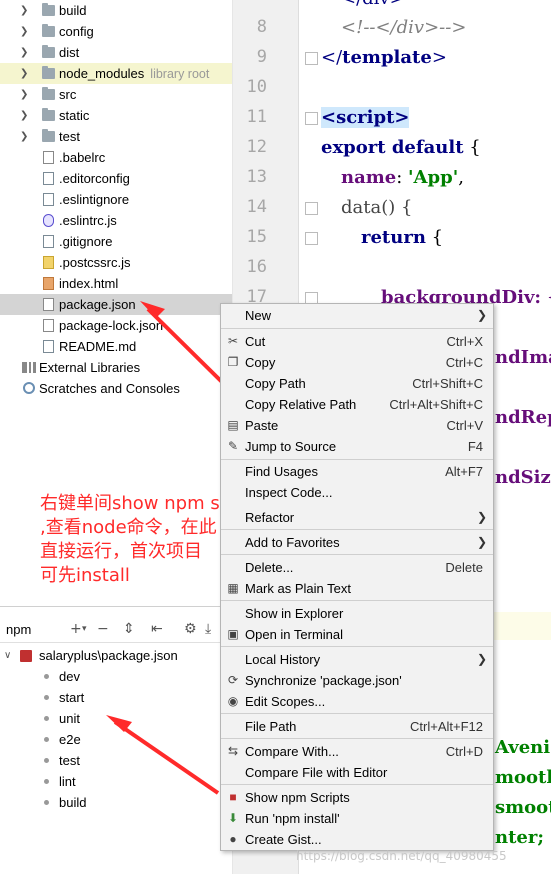  Describe the element at coordinates (316, 772) in the screenshot. I see `menu-label: Compare File with Editor` at that location.